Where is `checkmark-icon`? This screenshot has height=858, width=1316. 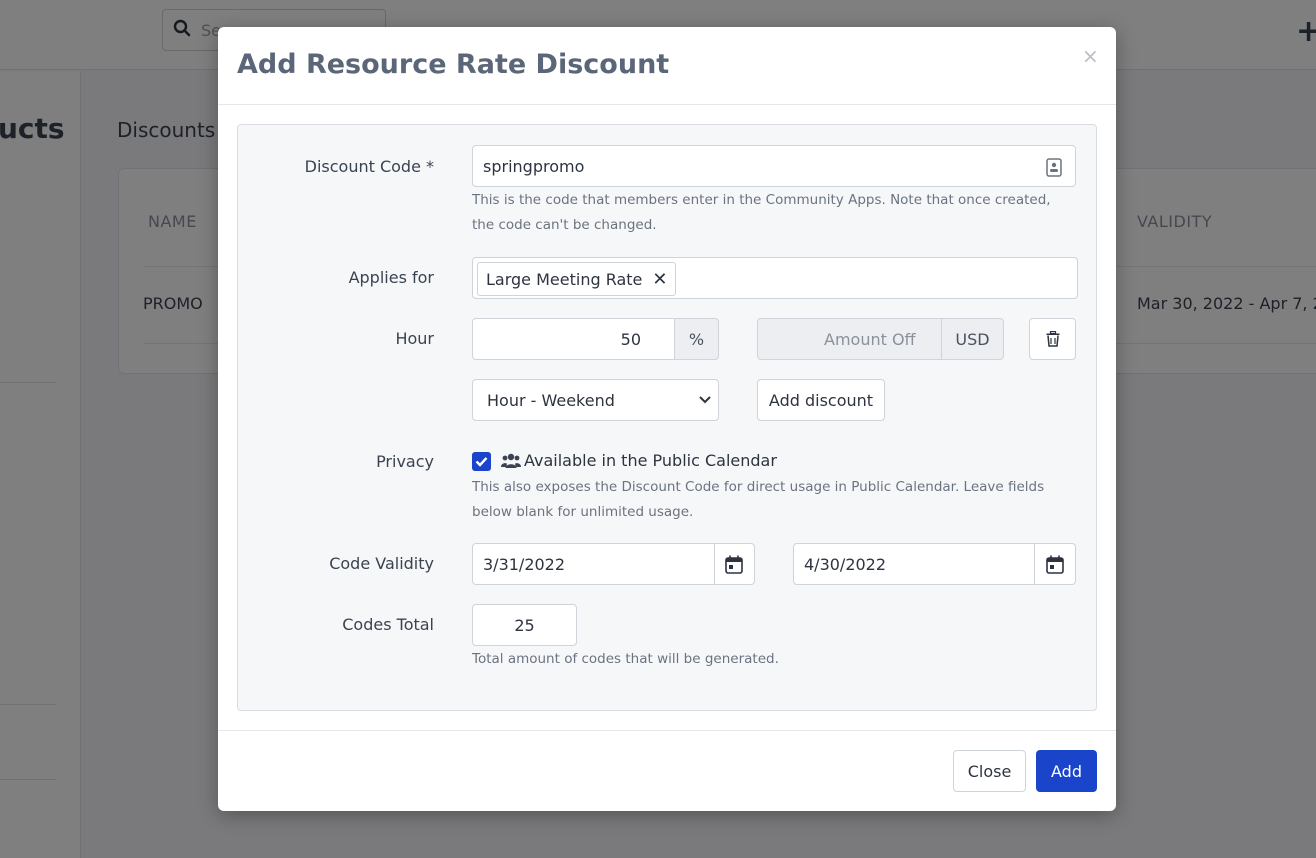
checkmark-icon is located at coordinates (481, 462).